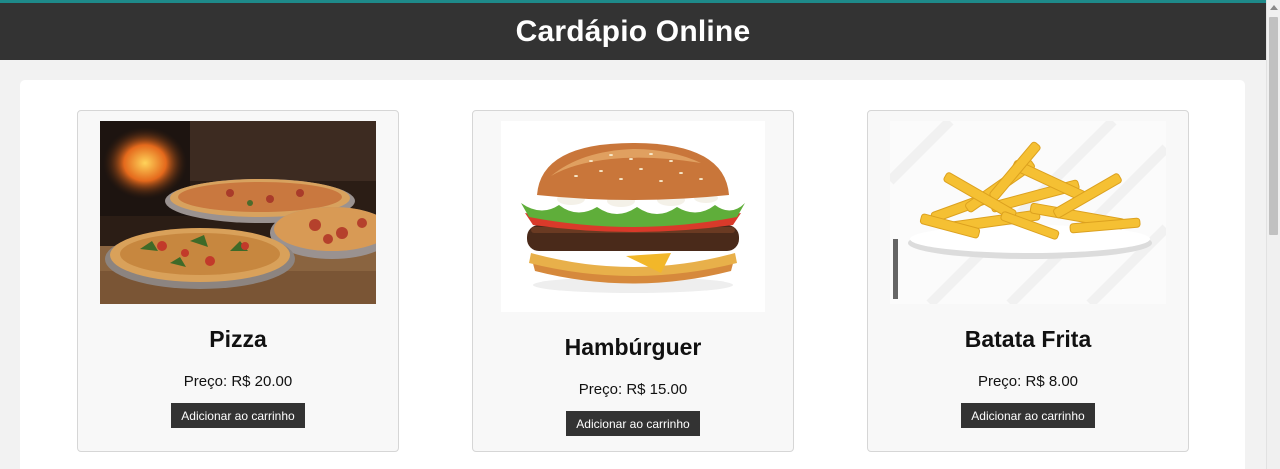  I want to click on product-name: Batata Frita, so click(1028, 339).